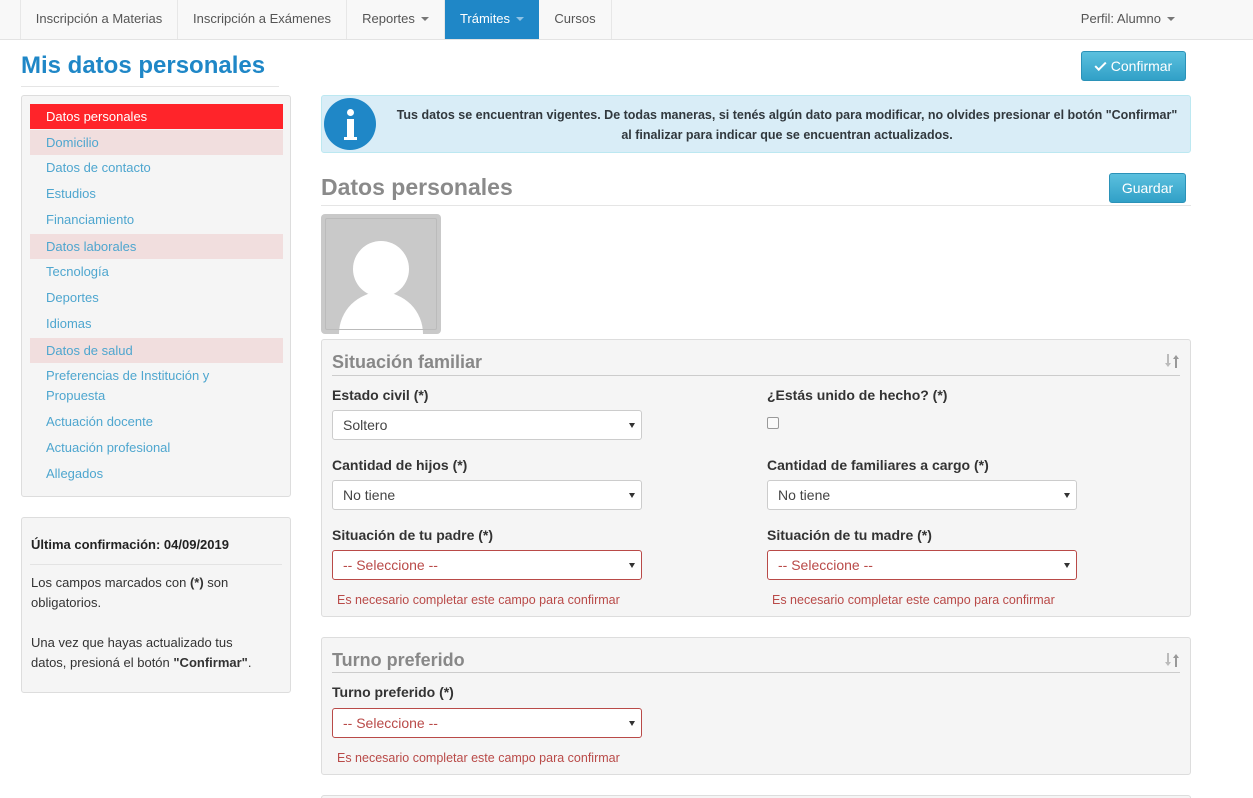 The width and height of the screenshot is (1253, 798). I want to click on panel-title: Turno preferido, so click(398, 660).